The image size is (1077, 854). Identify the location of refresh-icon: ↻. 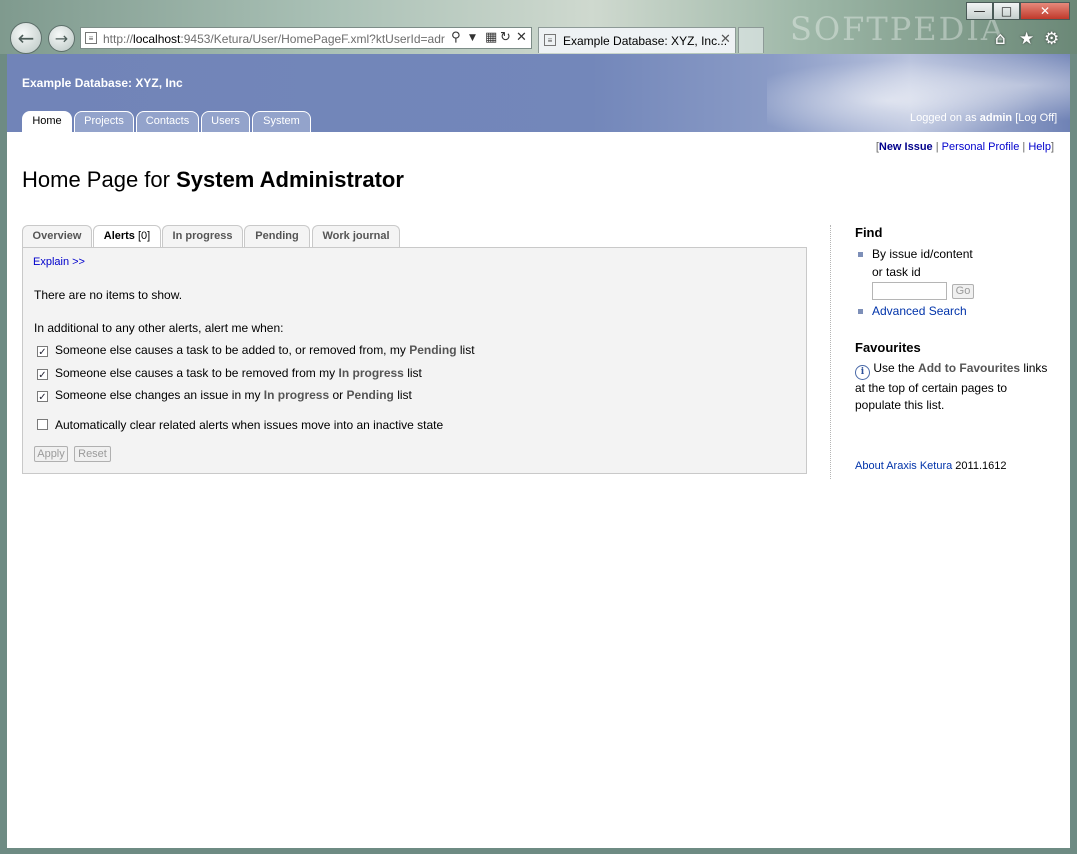
(505, 37).